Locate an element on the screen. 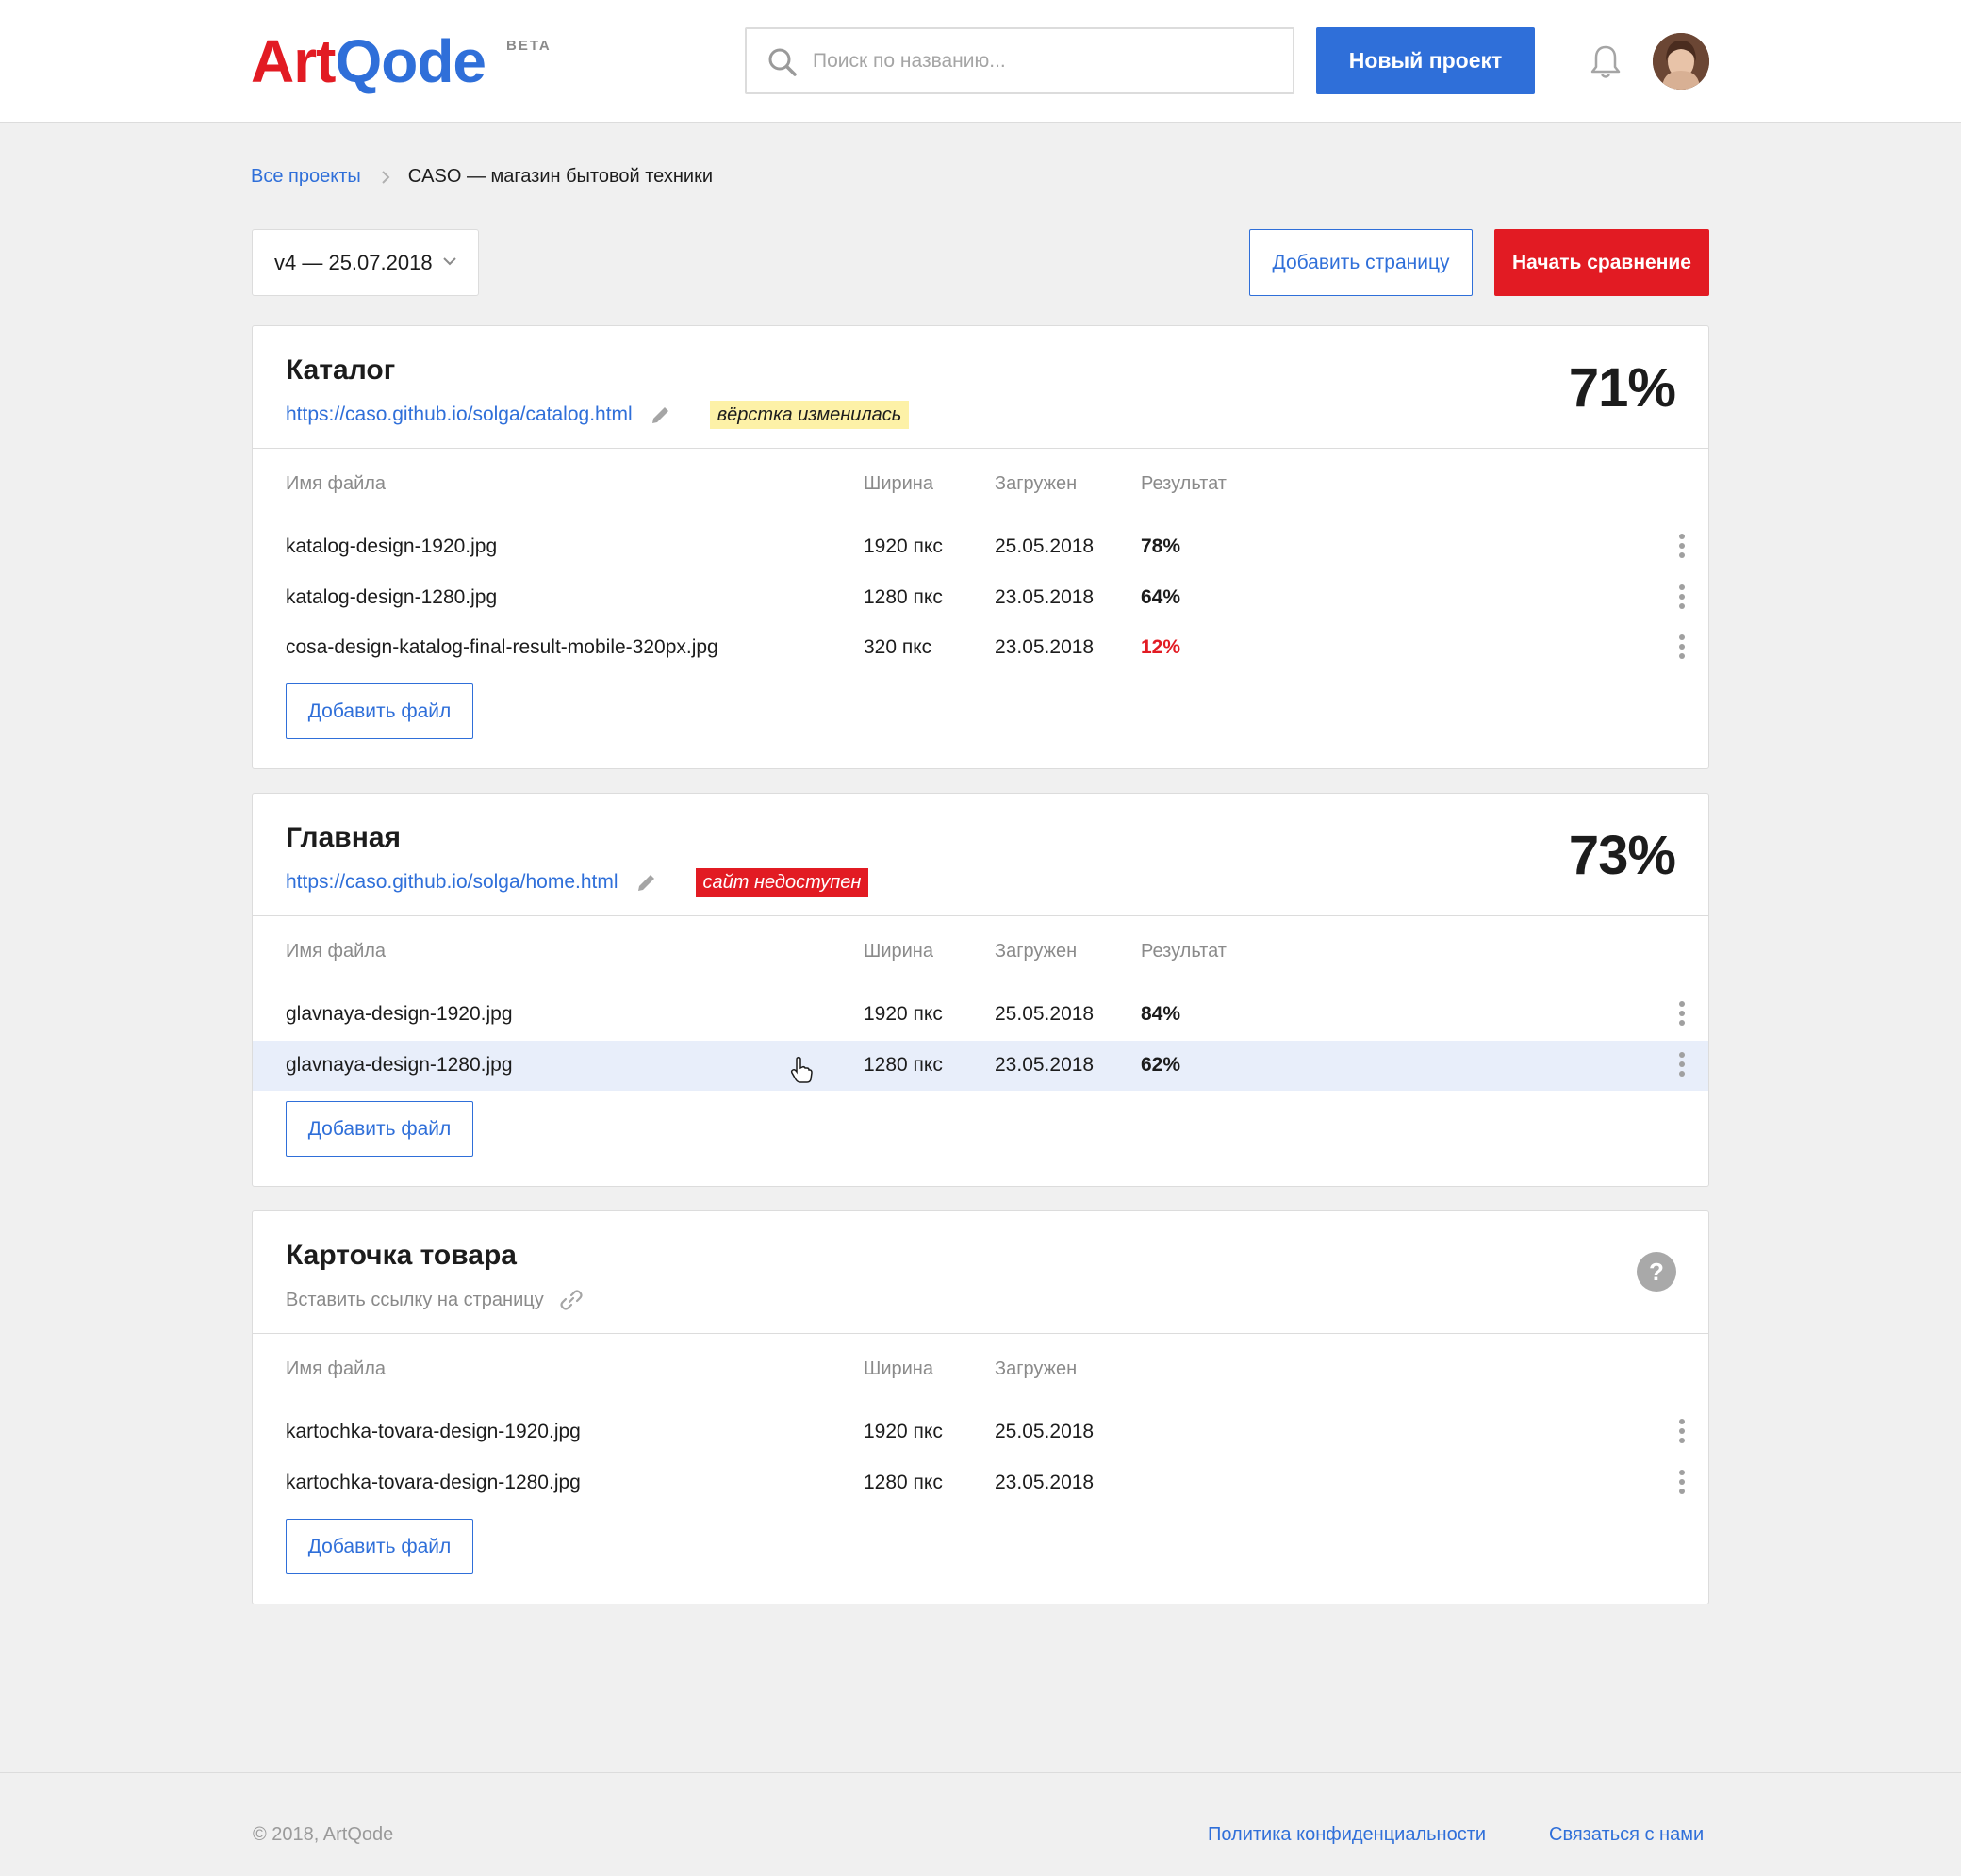  file-date: 23.05.2018 is located at coordinates (1045, 596).